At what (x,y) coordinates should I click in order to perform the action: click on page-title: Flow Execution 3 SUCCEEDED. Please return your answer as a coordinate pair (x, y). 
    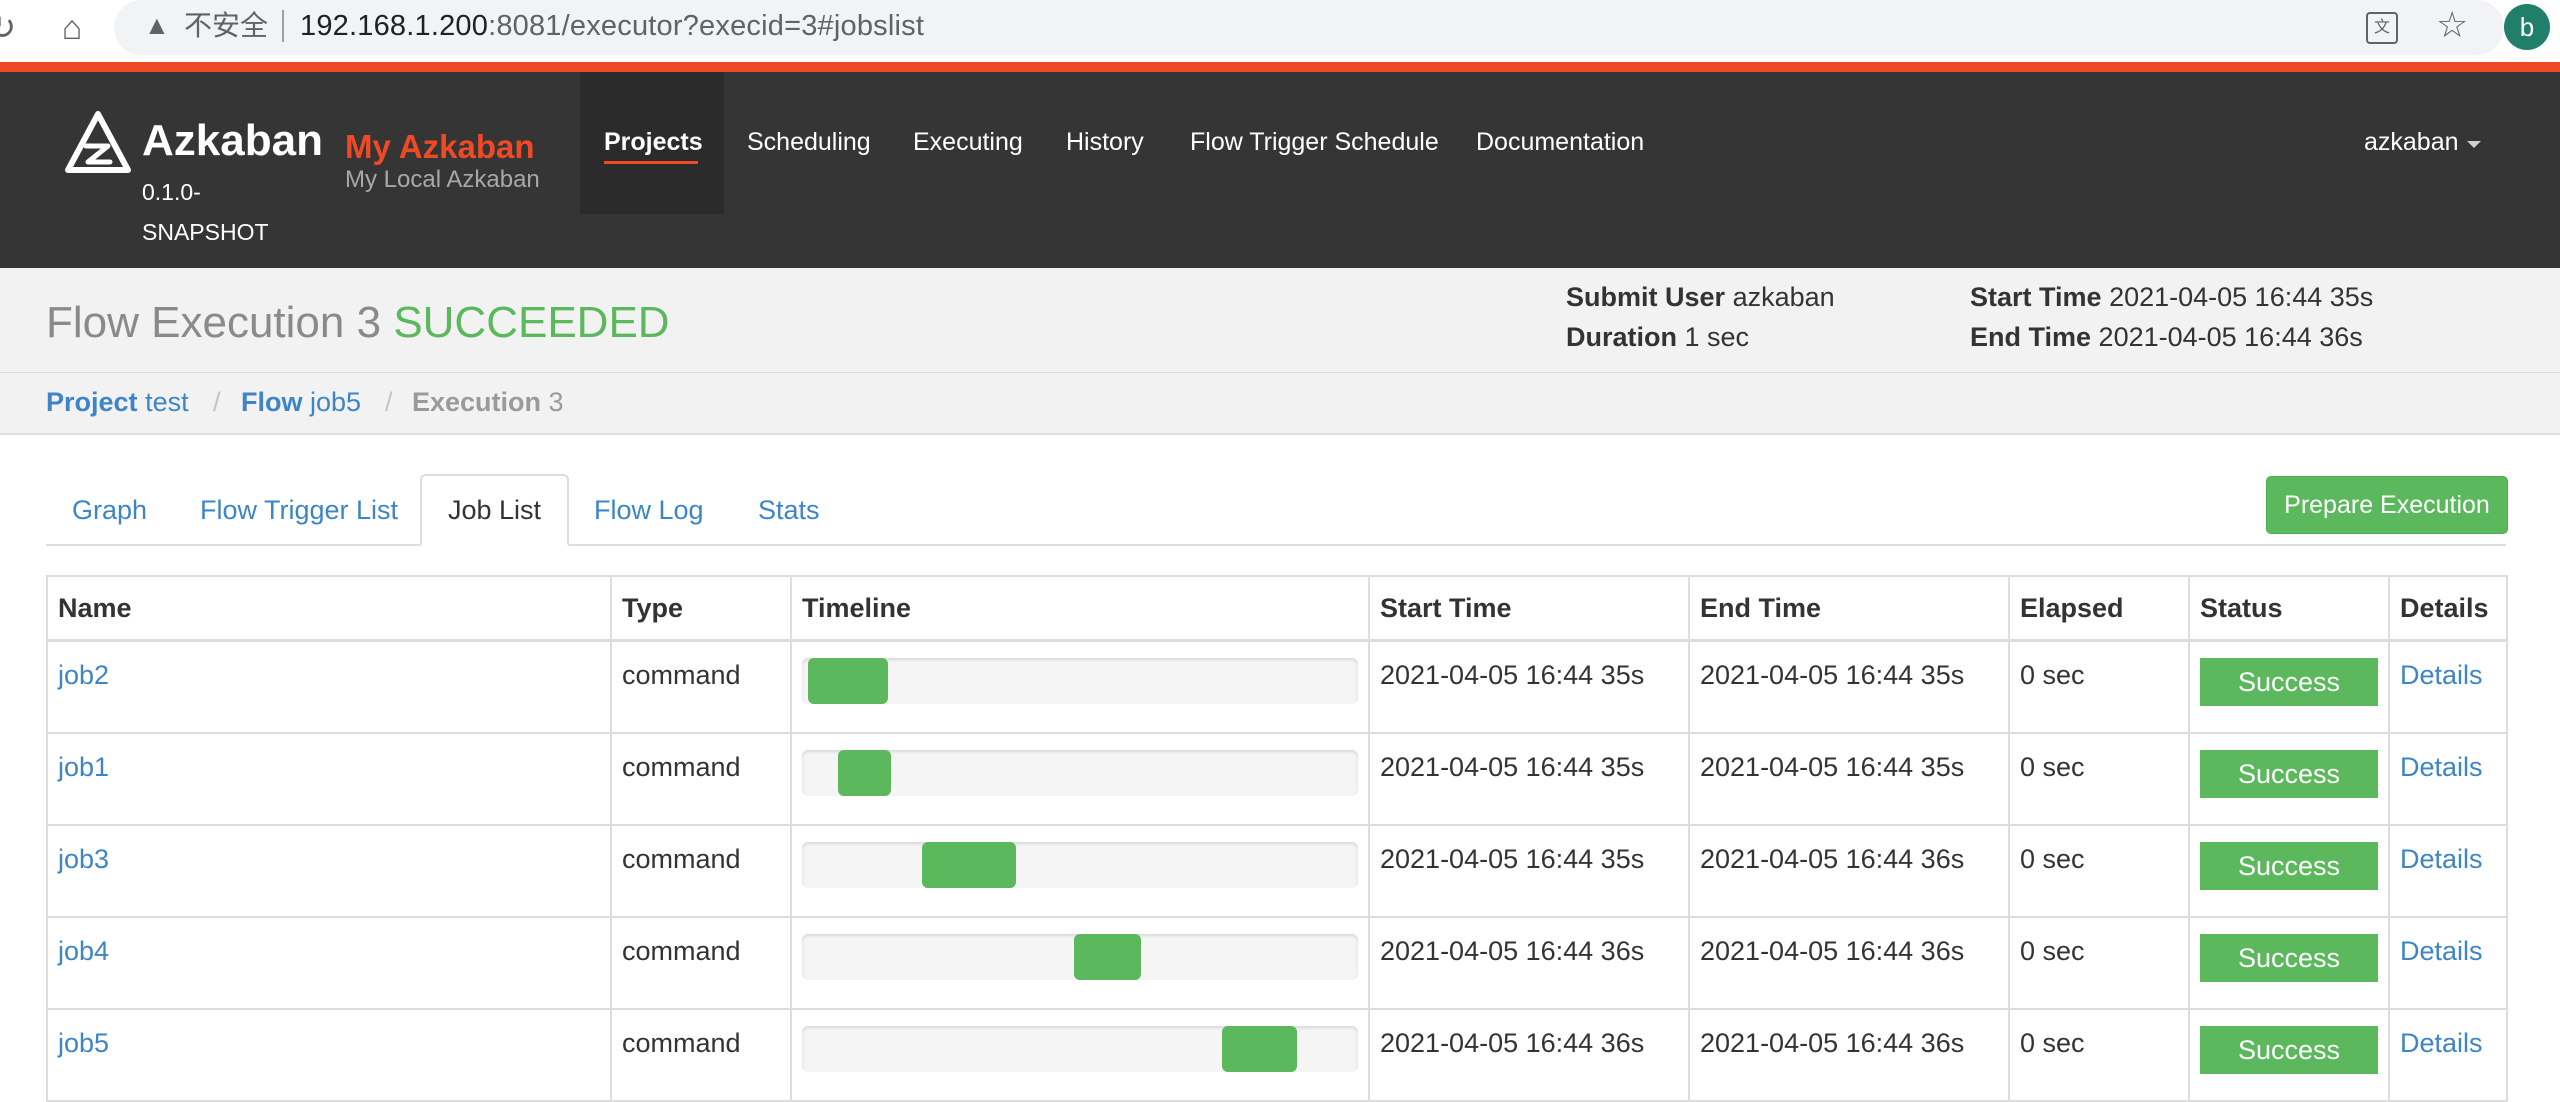
    Looking at the image, I should click on (358, 323).